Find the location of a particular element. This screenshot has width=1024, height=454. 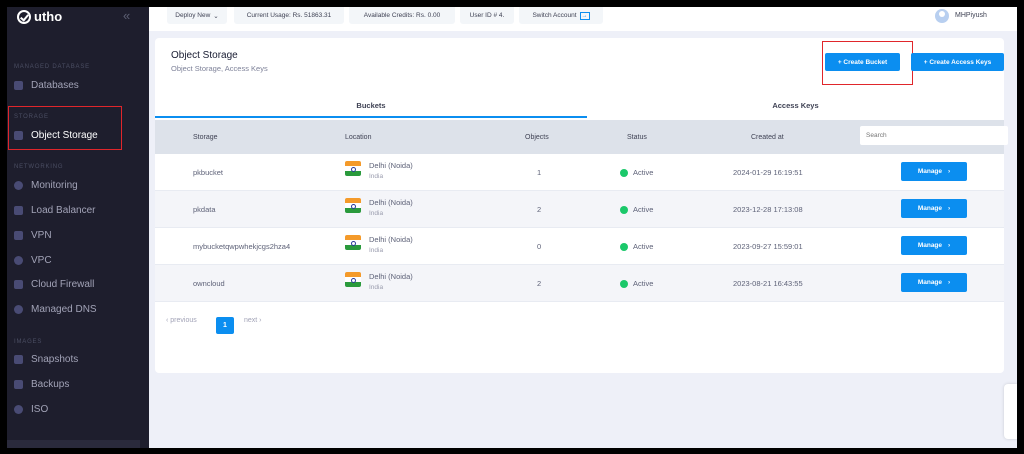

sign-in-icon: → is located at coordinates (584, 15).